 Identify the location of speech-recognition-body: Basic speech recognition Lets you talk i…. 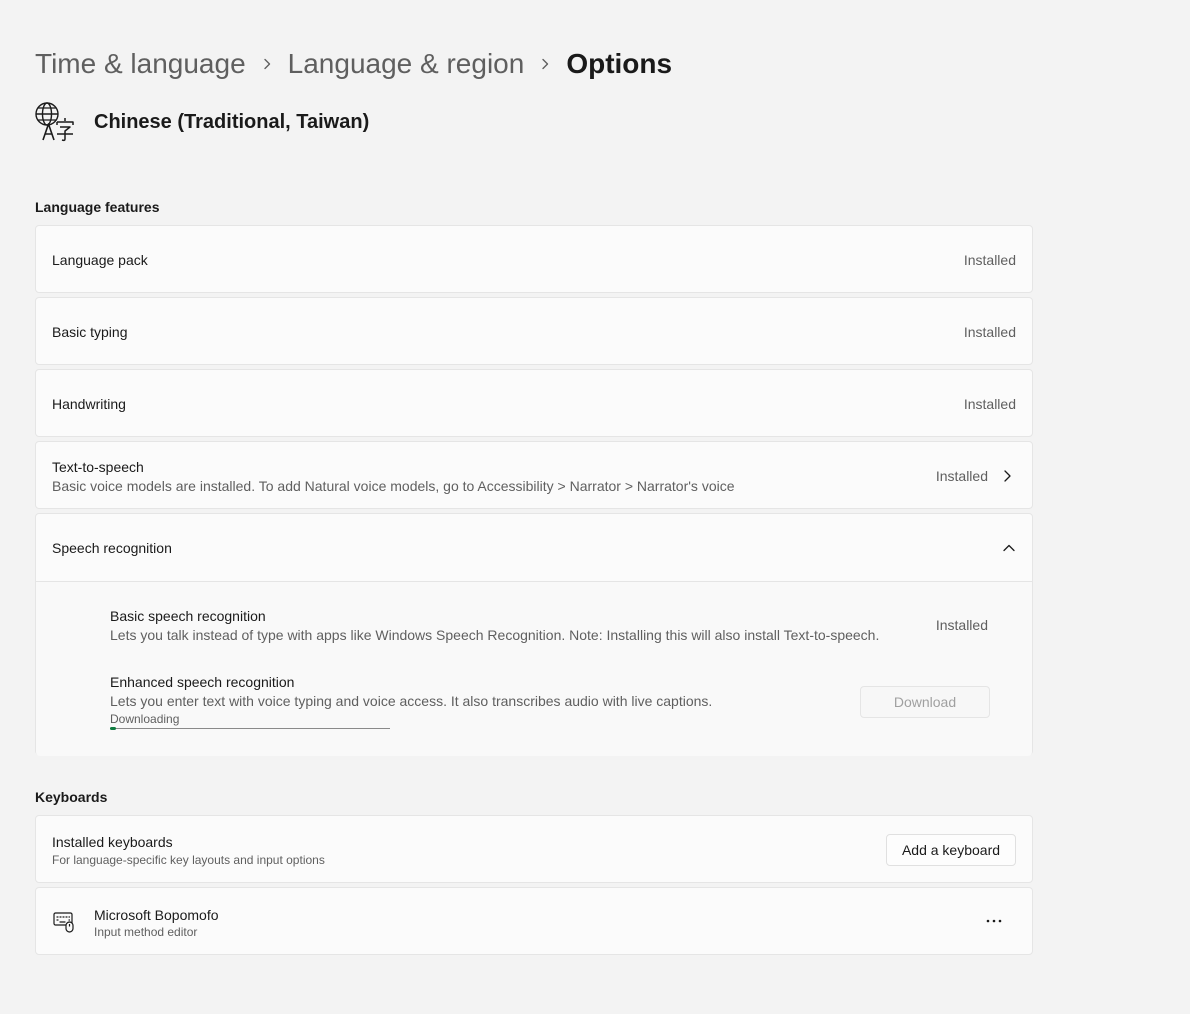
(534, 668).